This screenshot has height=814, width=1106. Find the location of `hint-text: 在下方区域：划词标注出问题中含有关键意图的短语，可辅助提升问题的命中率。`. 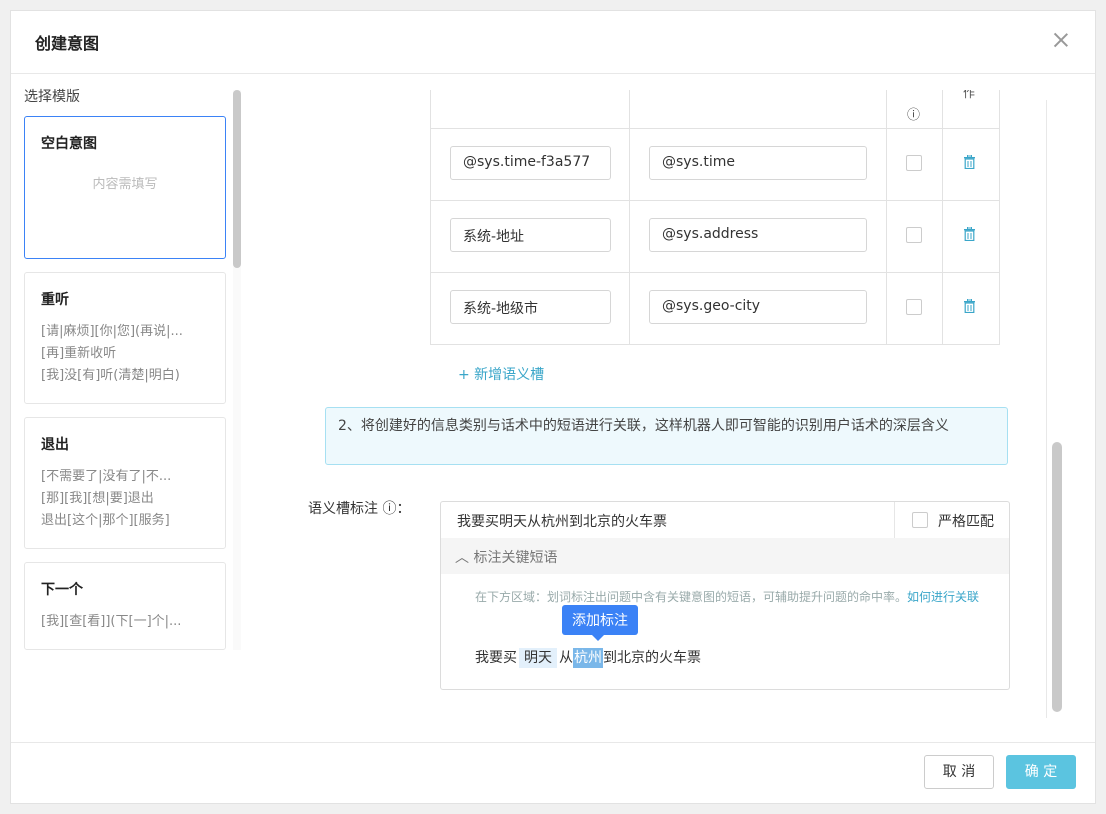

hint-text: 在下方区域：划词标注出问题中含有关键意图的短语，可辅助提升问题的命中率。 is located at coordinates (691, 597).